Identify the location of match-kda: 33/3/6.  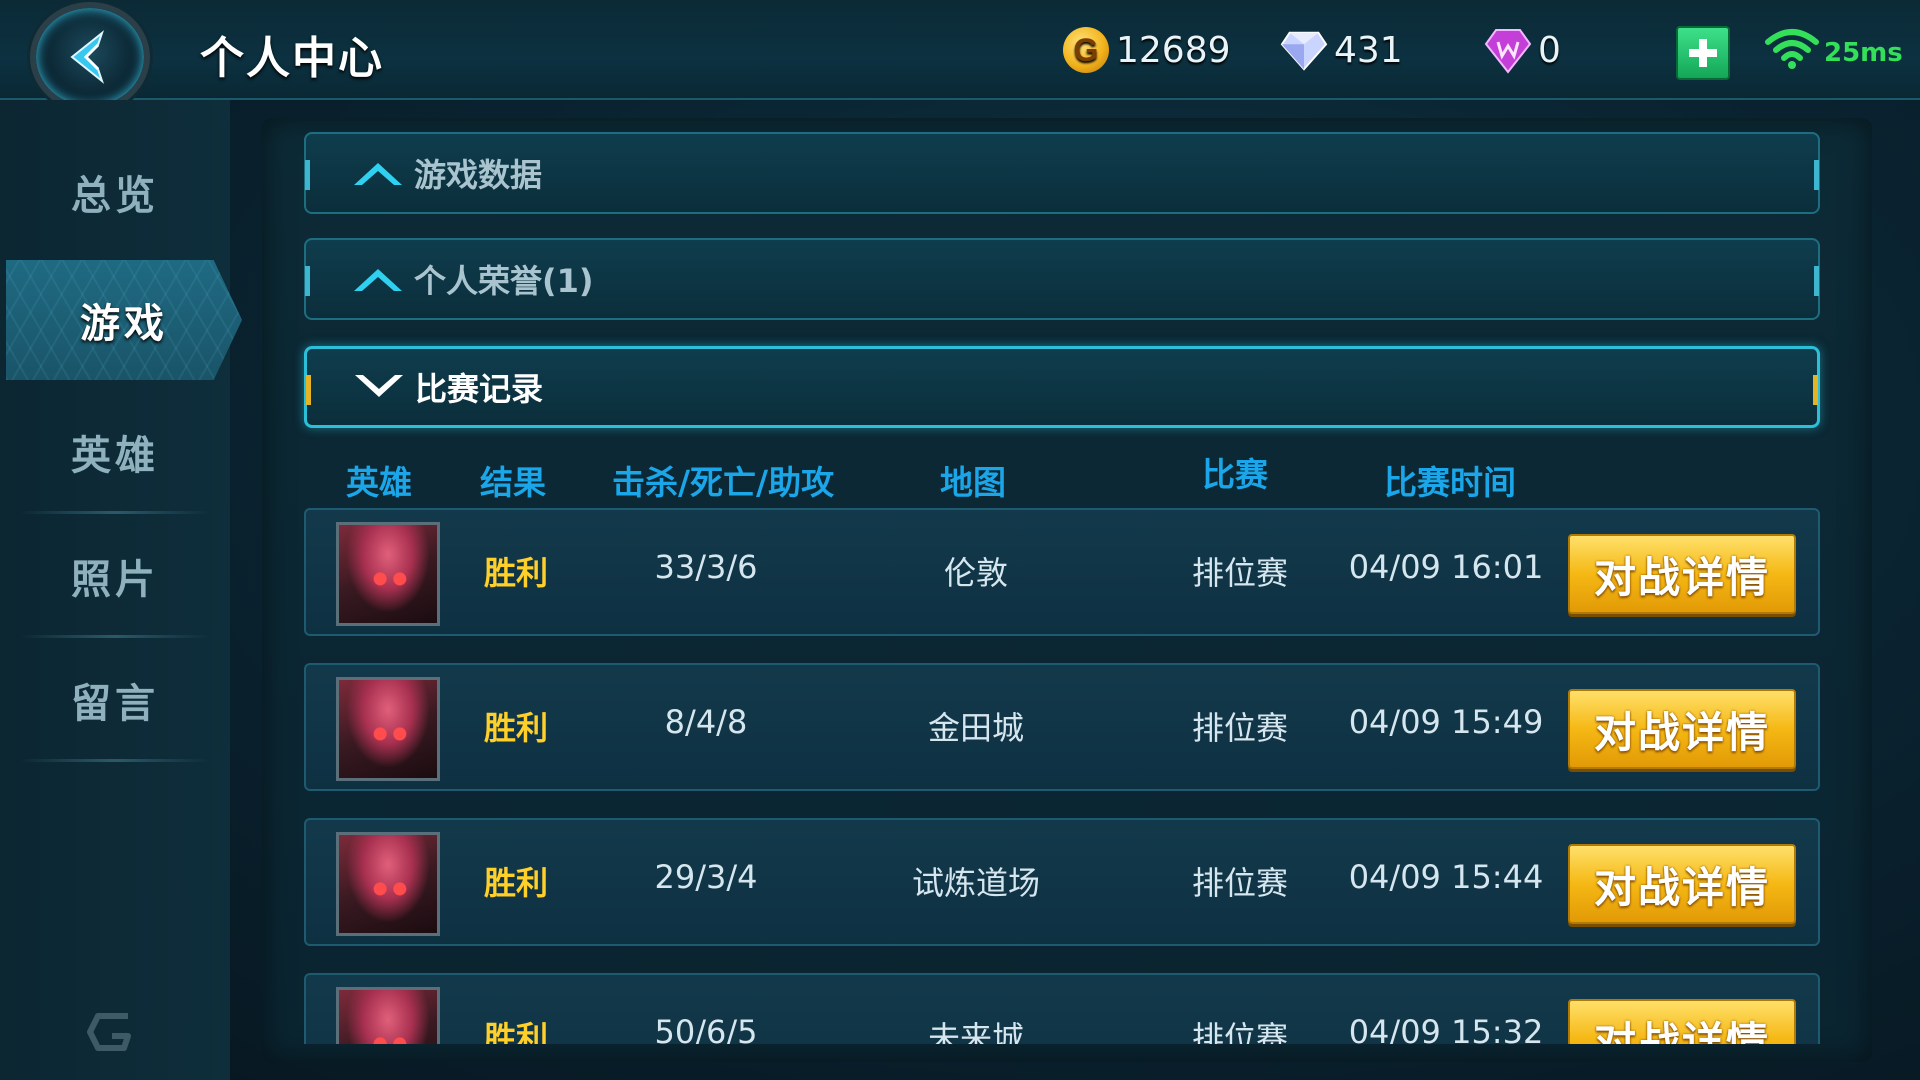
(706, 567).